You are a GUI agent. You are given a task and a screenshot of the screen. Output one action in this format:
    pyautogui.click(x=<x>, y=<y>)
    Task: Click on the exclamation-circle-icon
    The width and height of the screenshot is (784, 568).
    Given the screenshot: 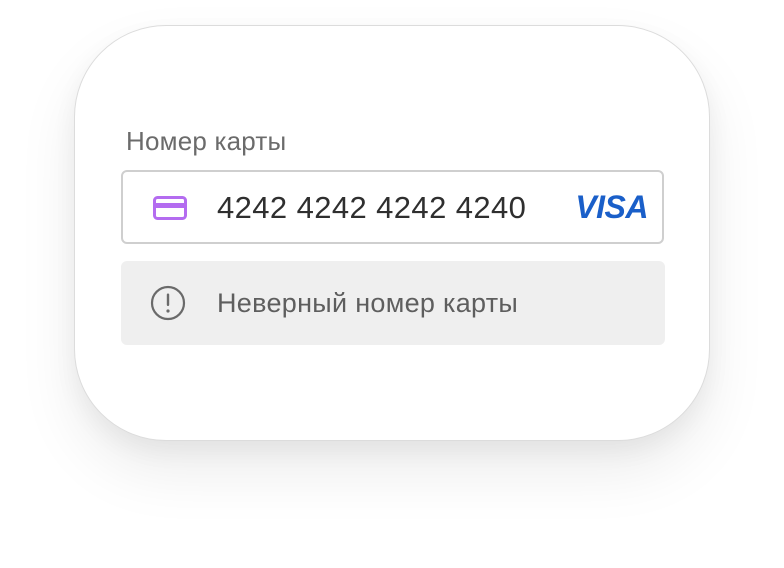 What is the action you would take?
    pyautogui.click(x=168, y=303)
    